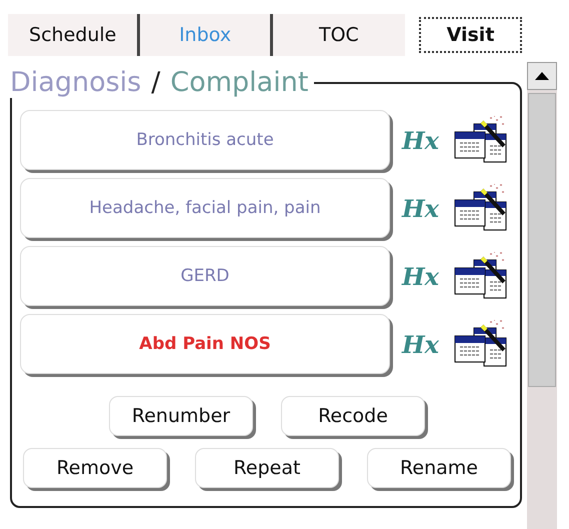 The width and height of the screenshot is (569, 529). Describe the element at coordinates (542, 240) in the screenshot. I see `scroll-thumb` at that location.